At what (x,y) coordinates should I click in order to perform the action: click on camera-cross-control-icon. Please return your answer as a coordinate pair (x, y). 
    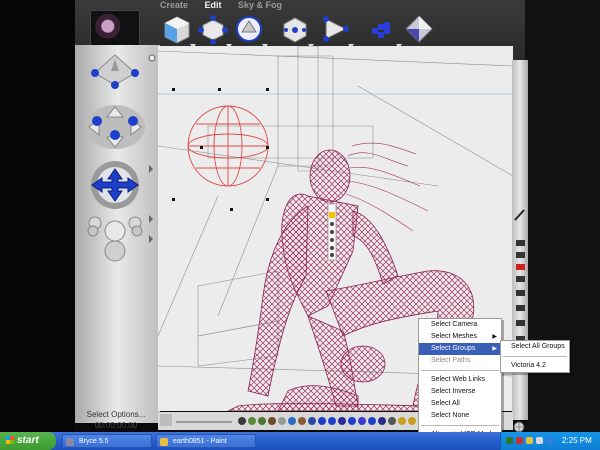
    Looking at the image, I should click on (115, 71).